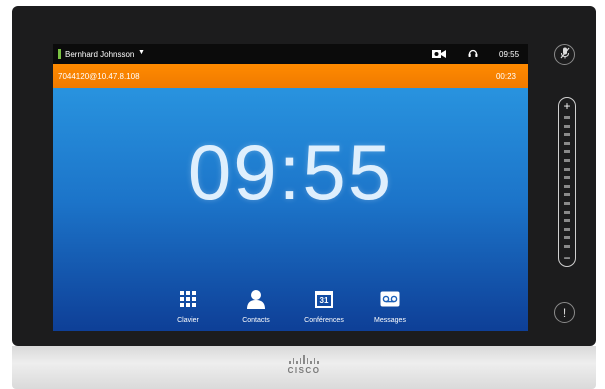 This screenshot has width=605, height=389. Describe the element at coordinates (59, 54) in the screenshot. I see `presence-indicator` at that location.